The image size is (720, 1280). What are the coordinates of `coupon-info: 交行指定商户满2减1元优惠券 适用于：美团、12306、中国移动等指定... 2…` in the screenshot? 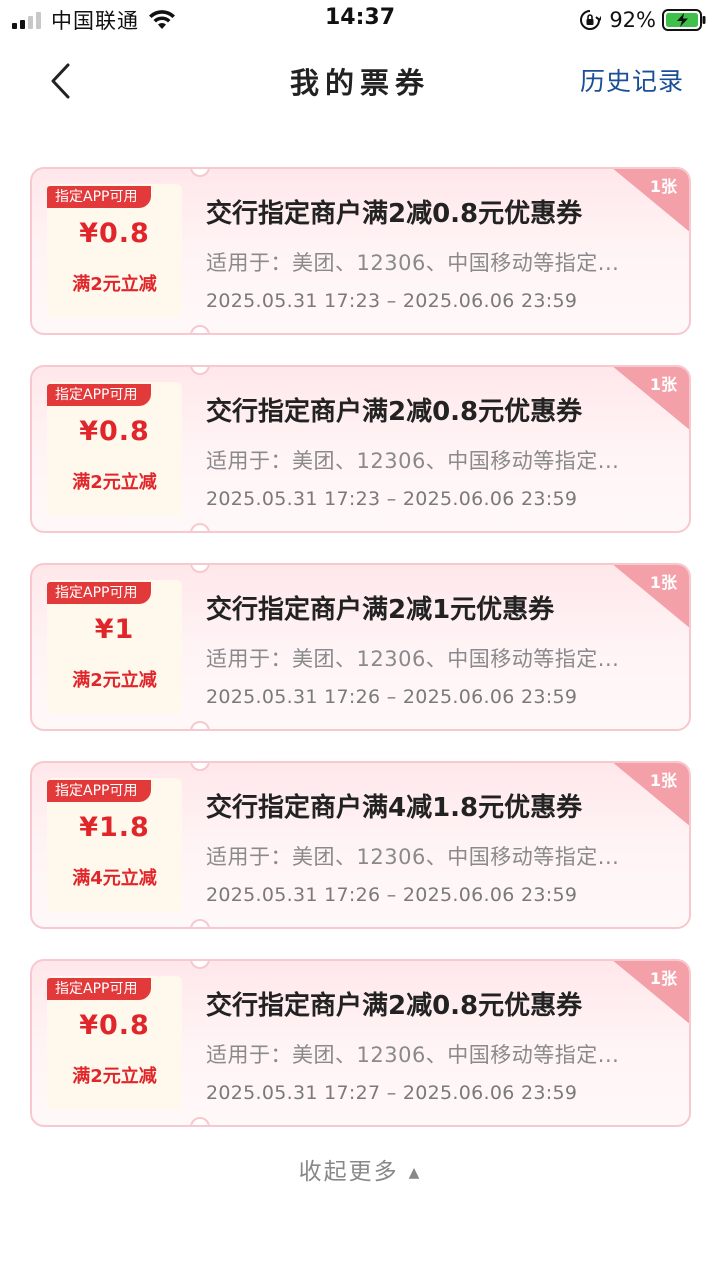 It's located at (427, 647).